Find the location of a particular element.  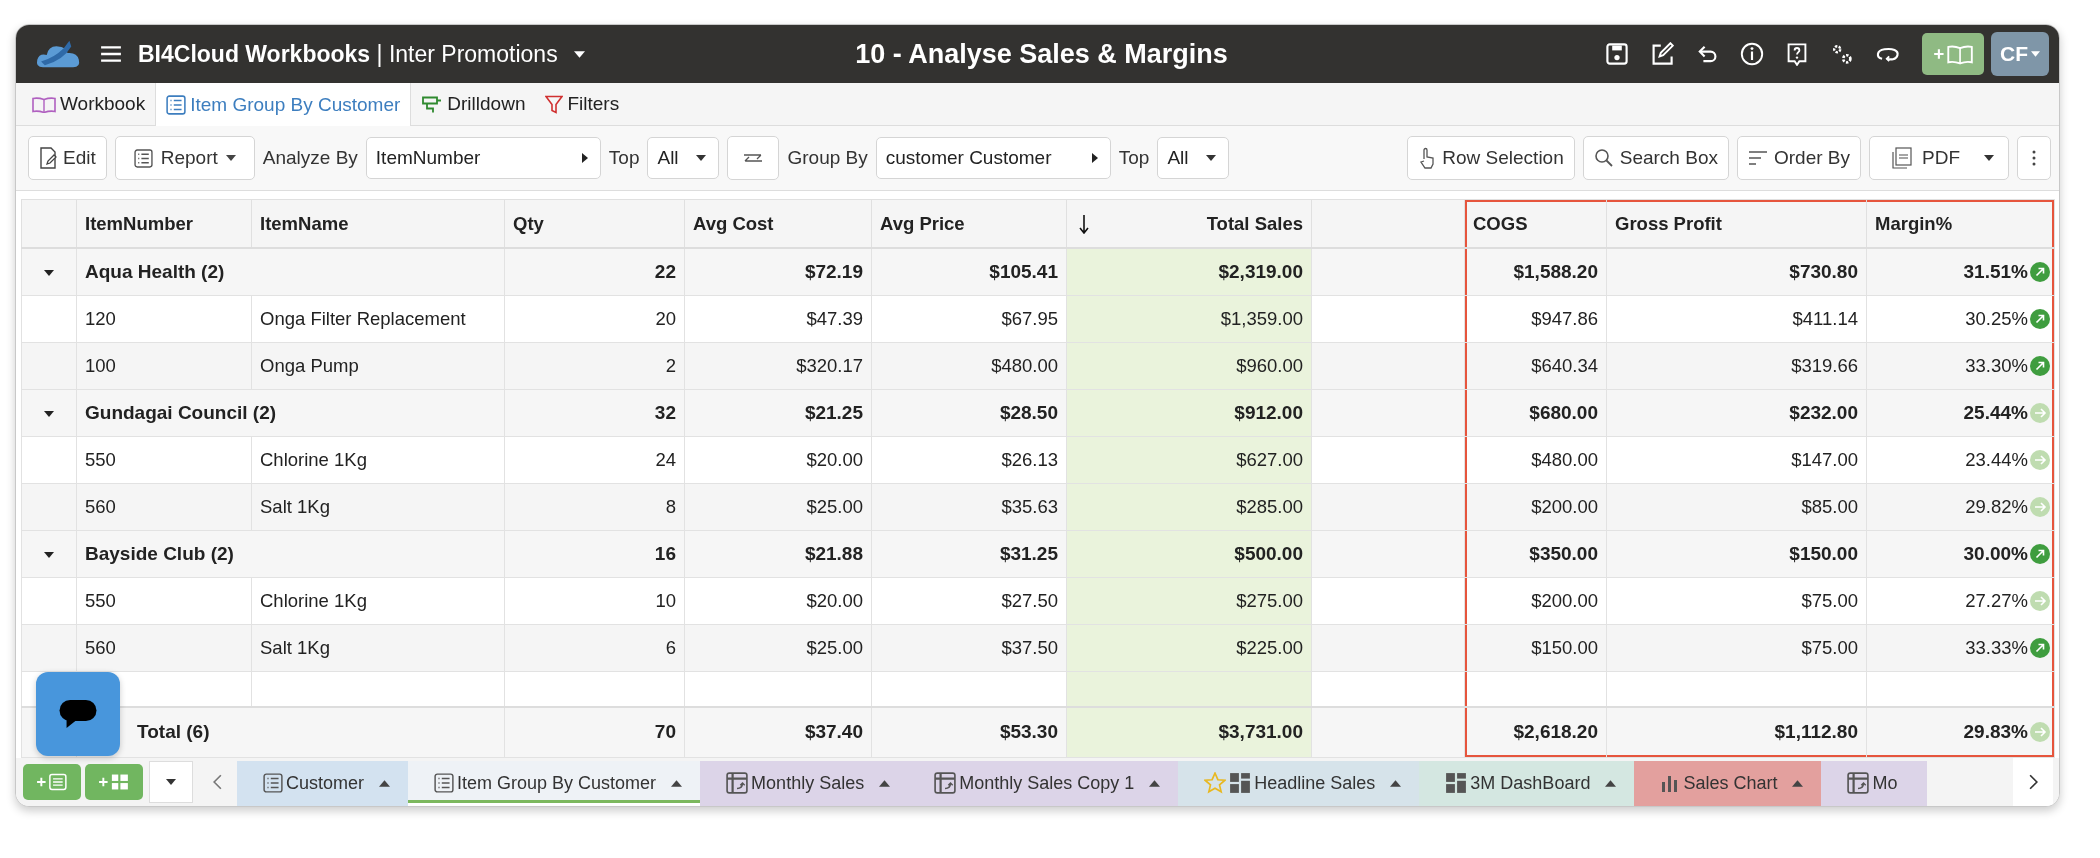

chat-button is located at coordinates (78, 713).